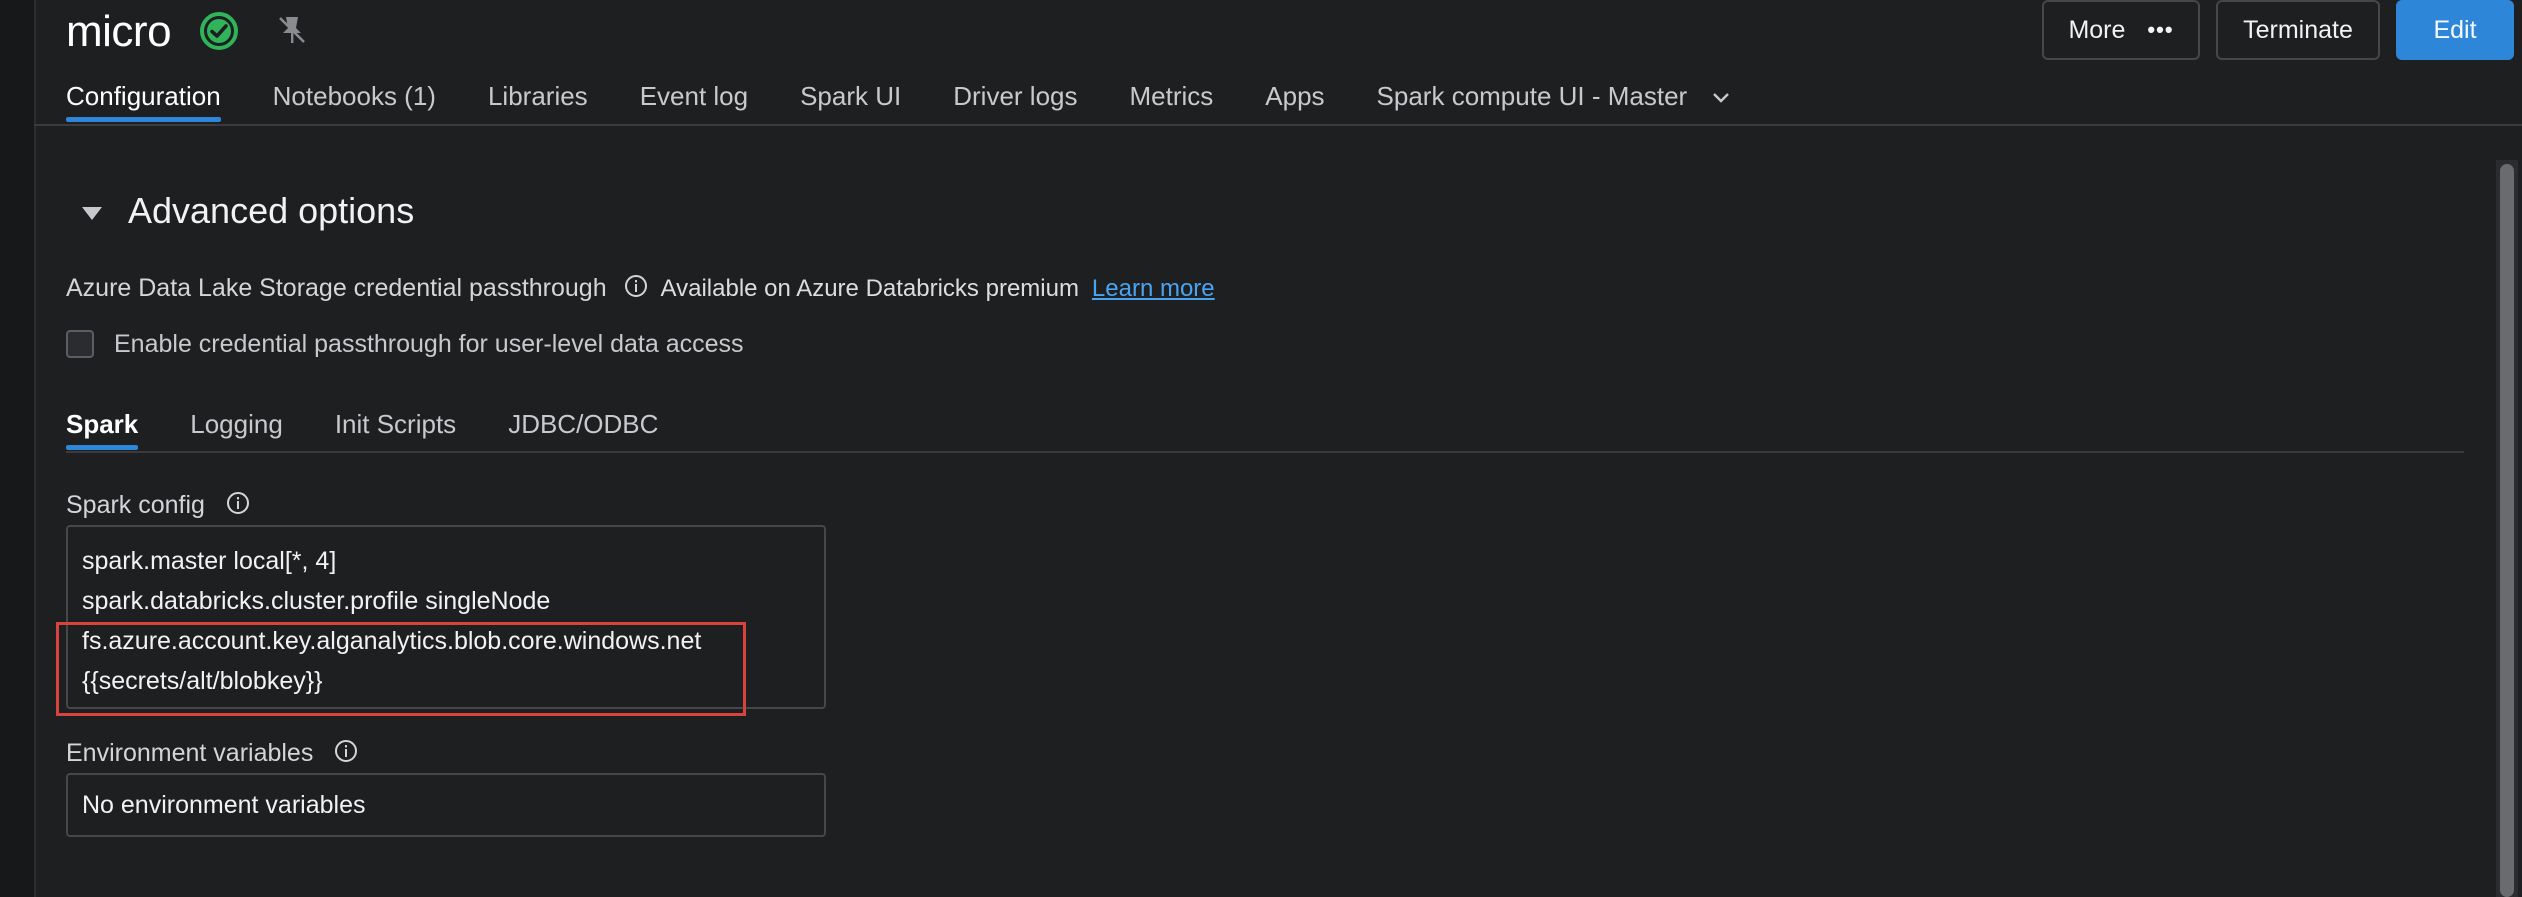 This screenshot has width=2522, height=897. What do you see at coordinates (135, 505) in the screenshot?
I see `spark-config-label: Spark config` at bounding box center [135, 505].